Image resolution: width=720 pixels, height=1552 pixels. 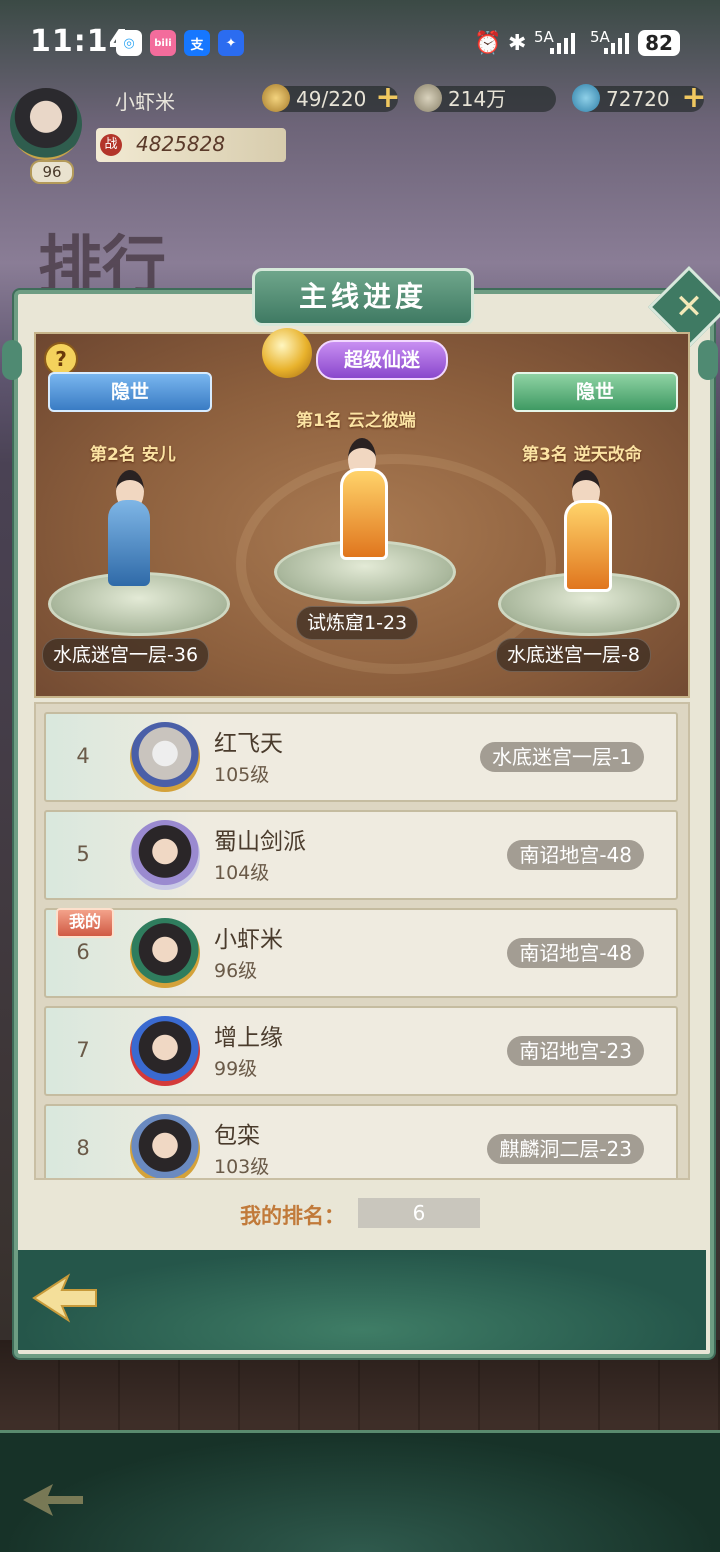 What do you see at coordinates (111, 145) in the screenshot?
I see `power-icon: 战` at bounding box center [111, 145].